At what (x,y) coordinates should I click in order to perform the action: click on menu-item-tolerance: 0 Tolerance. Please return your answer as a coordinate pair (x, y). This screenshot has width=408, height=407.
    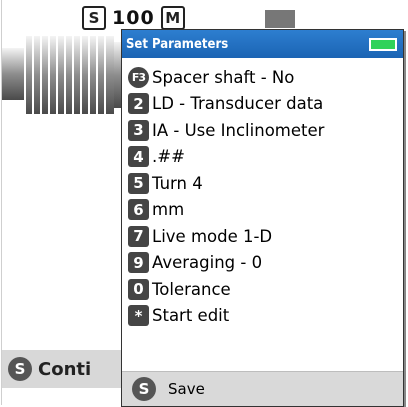
    Looking at the image, I should click on (262, 289).